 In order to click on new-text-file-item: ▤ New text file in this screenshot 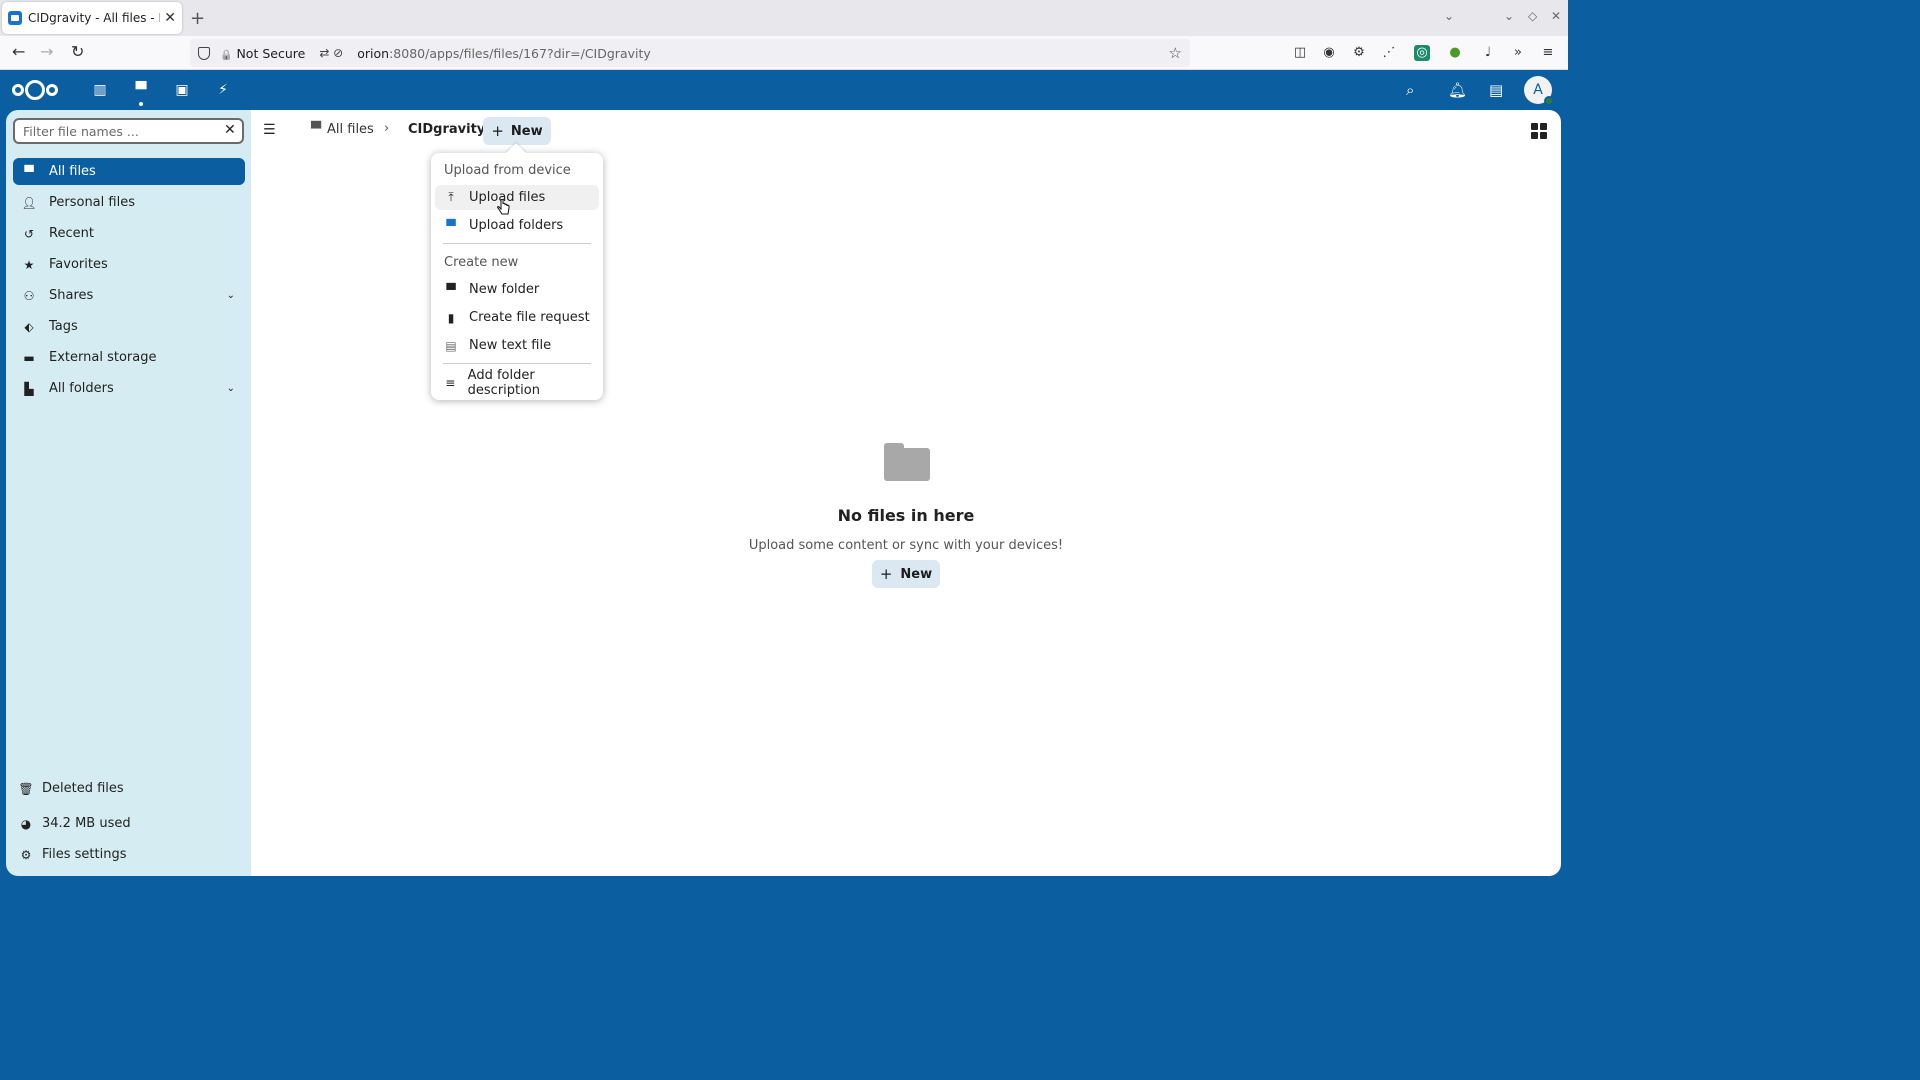, I will do `click(517, 345)`.